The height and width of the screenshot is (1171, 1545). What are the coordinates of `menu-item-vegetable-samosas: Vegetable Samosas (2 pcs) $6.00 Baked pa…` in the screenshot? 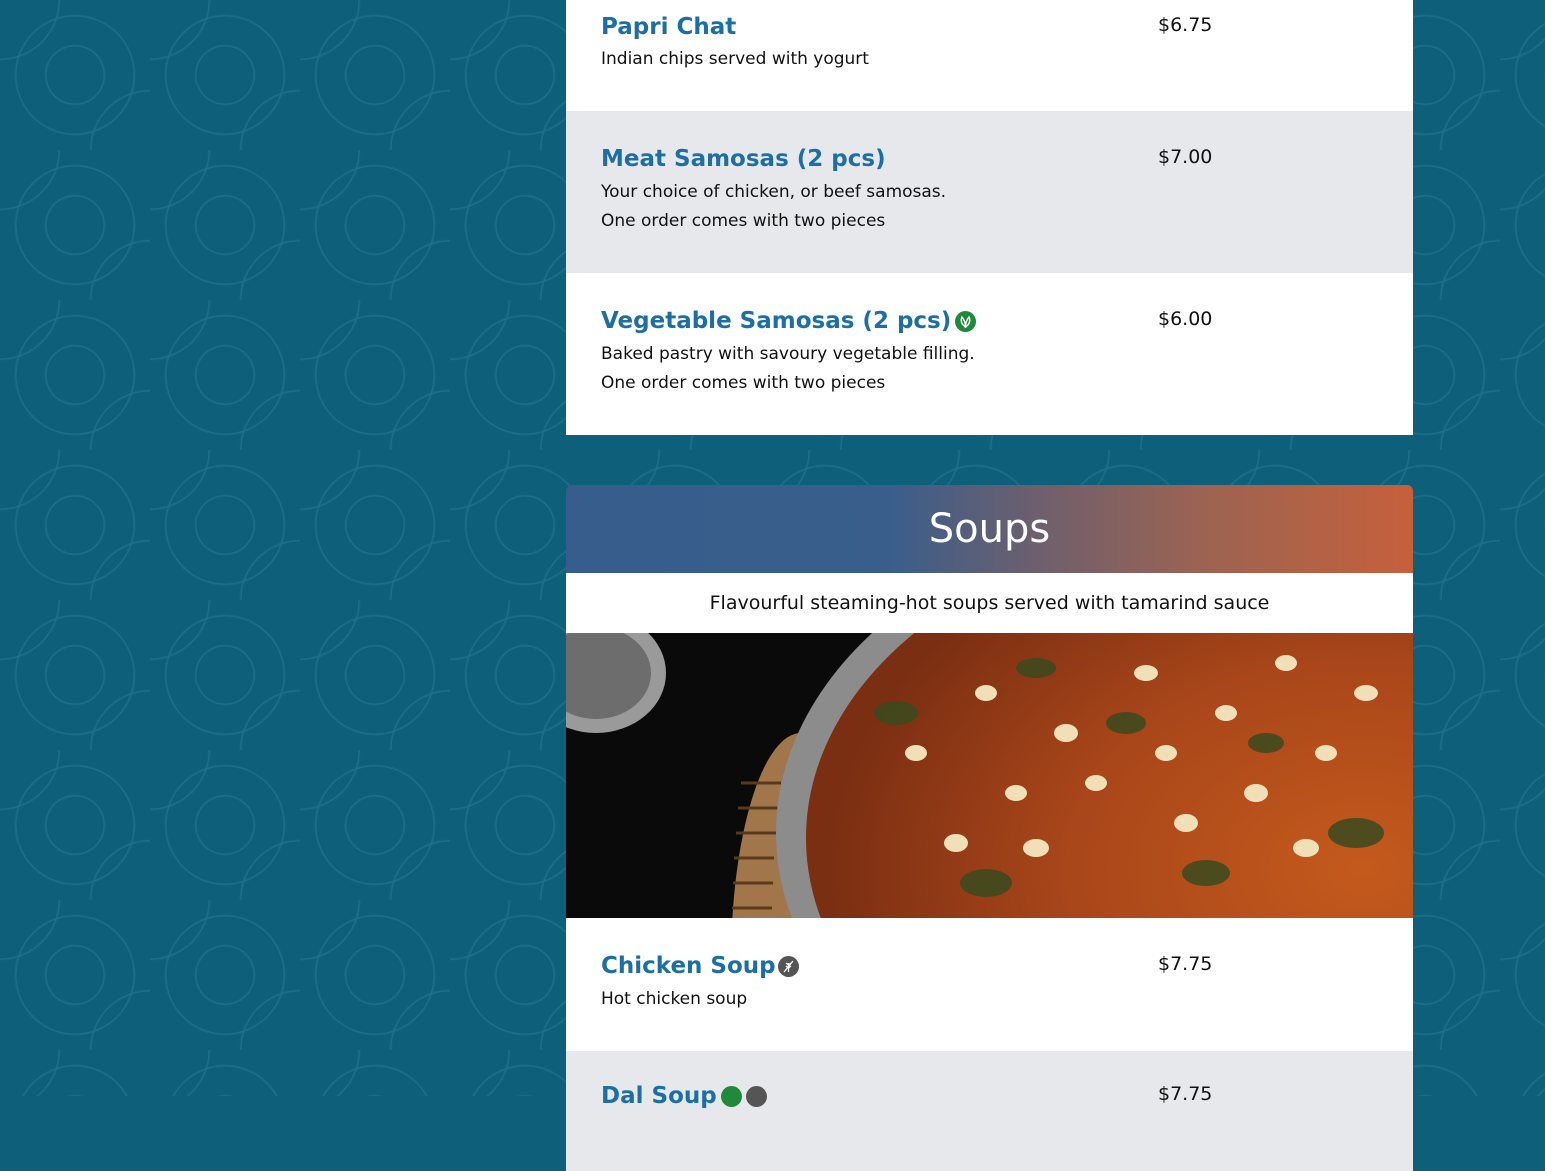 It's located at (989, 354).